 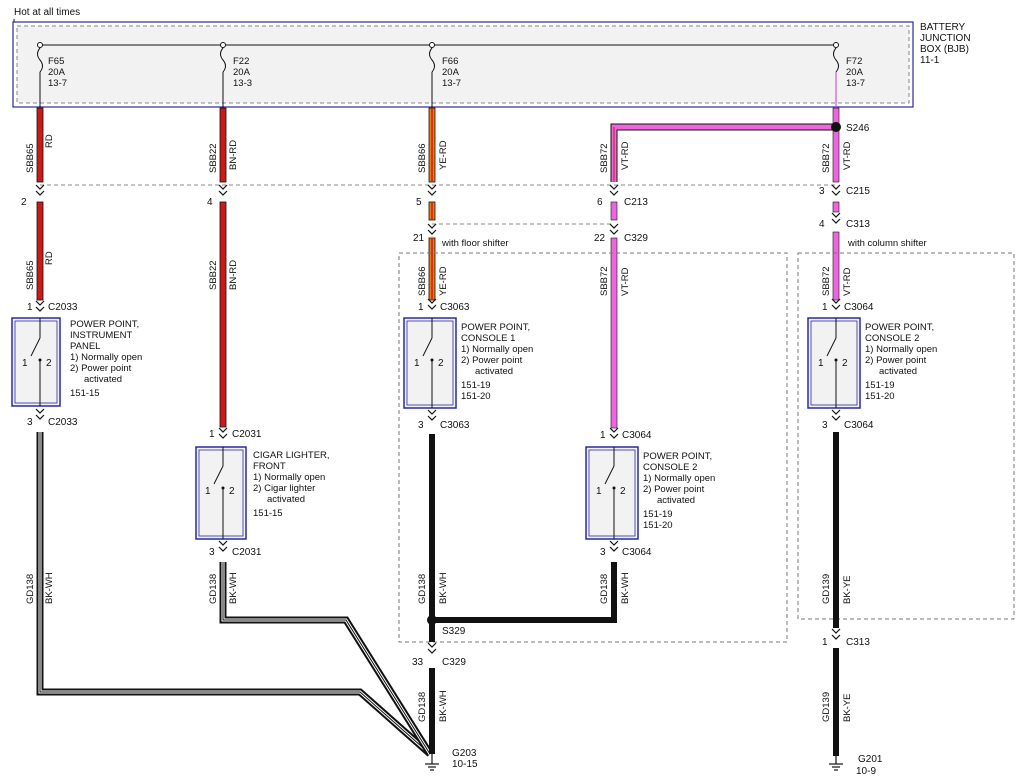 What do you see at coordinates (443, 281) in the screenshot?
I see `color-label-yerd-b: YE-RD` at bounding box center [443, 281].